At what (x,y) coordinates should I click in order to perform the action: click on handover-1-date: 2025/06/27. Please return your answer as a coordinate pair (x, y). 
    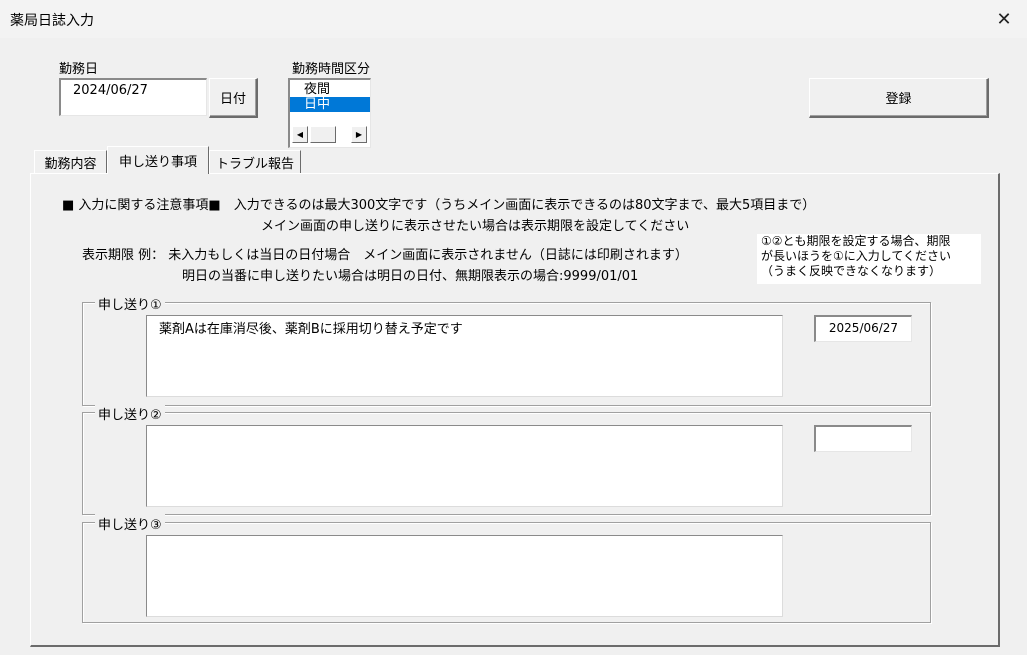
    Looking at the image, I should click on (863, 328).